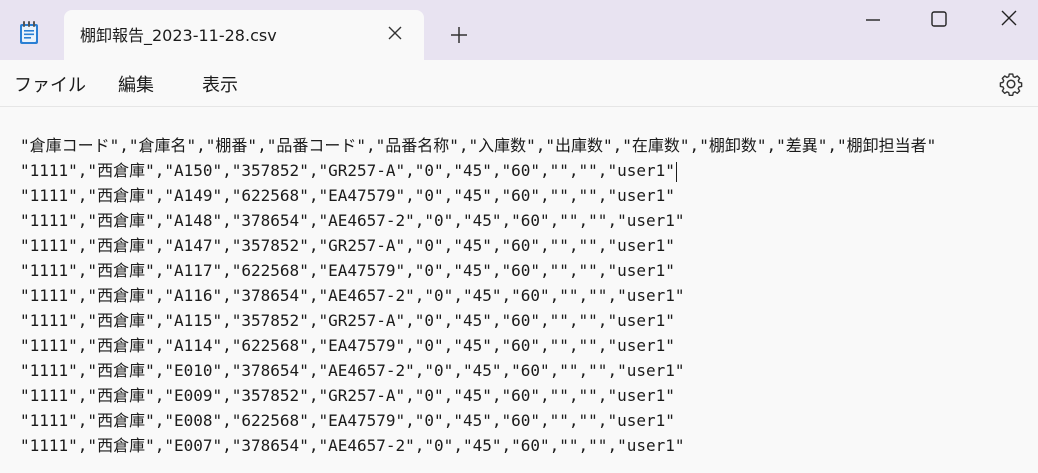 The image size is (1038, 473). Describe the element at coordinates (178, 35) in the screenshot. I see `tab-title: 棚卸報告_2023-11-28.csv` at that location.